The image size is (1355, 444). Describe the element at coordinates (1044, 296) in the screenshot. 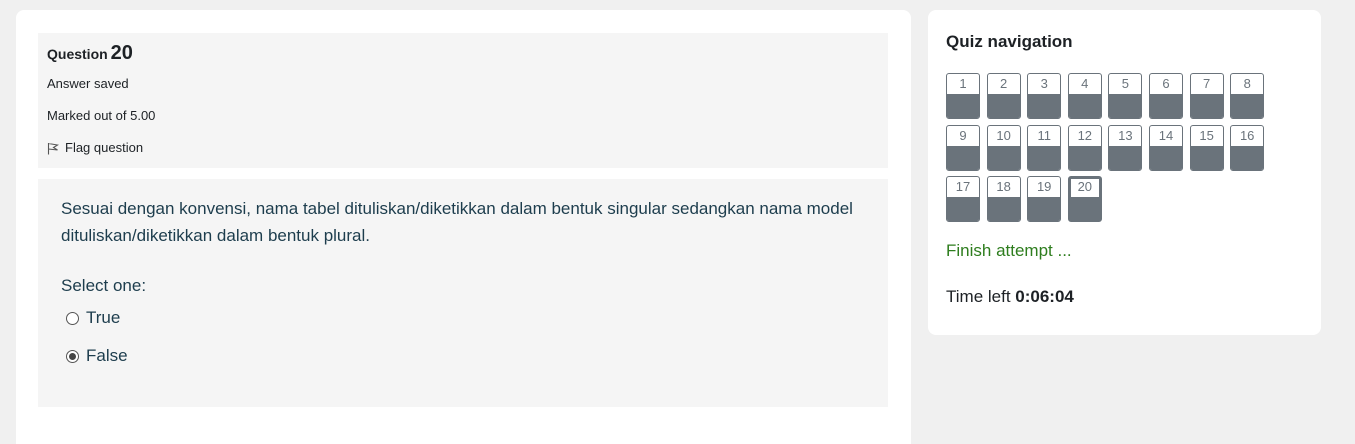

I see `time-left-value: 0:06:04` at that location.